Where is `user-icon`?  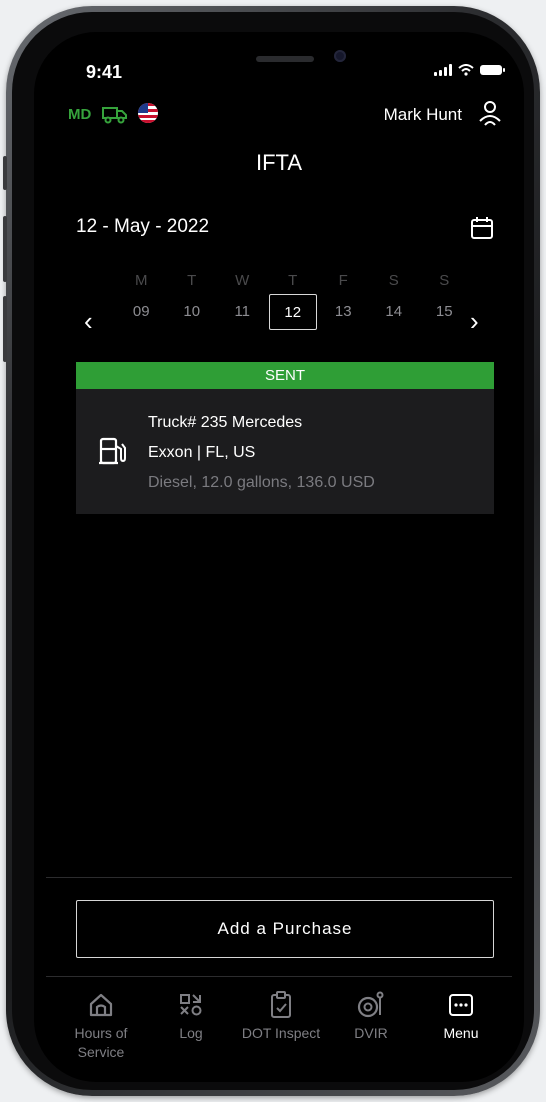
user-icon is located at coordinates (490, 113).